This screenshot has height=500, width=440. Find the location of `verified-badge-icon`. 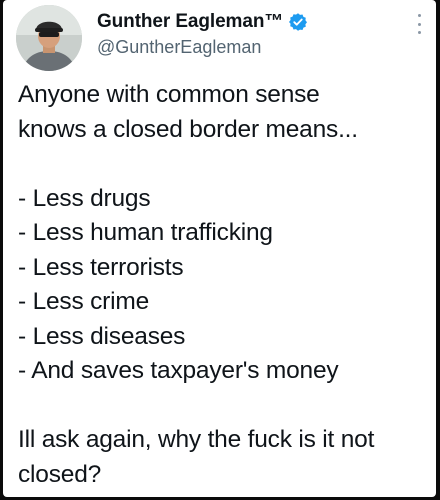

verified-badge-icon is located at coordinates (298, 22).